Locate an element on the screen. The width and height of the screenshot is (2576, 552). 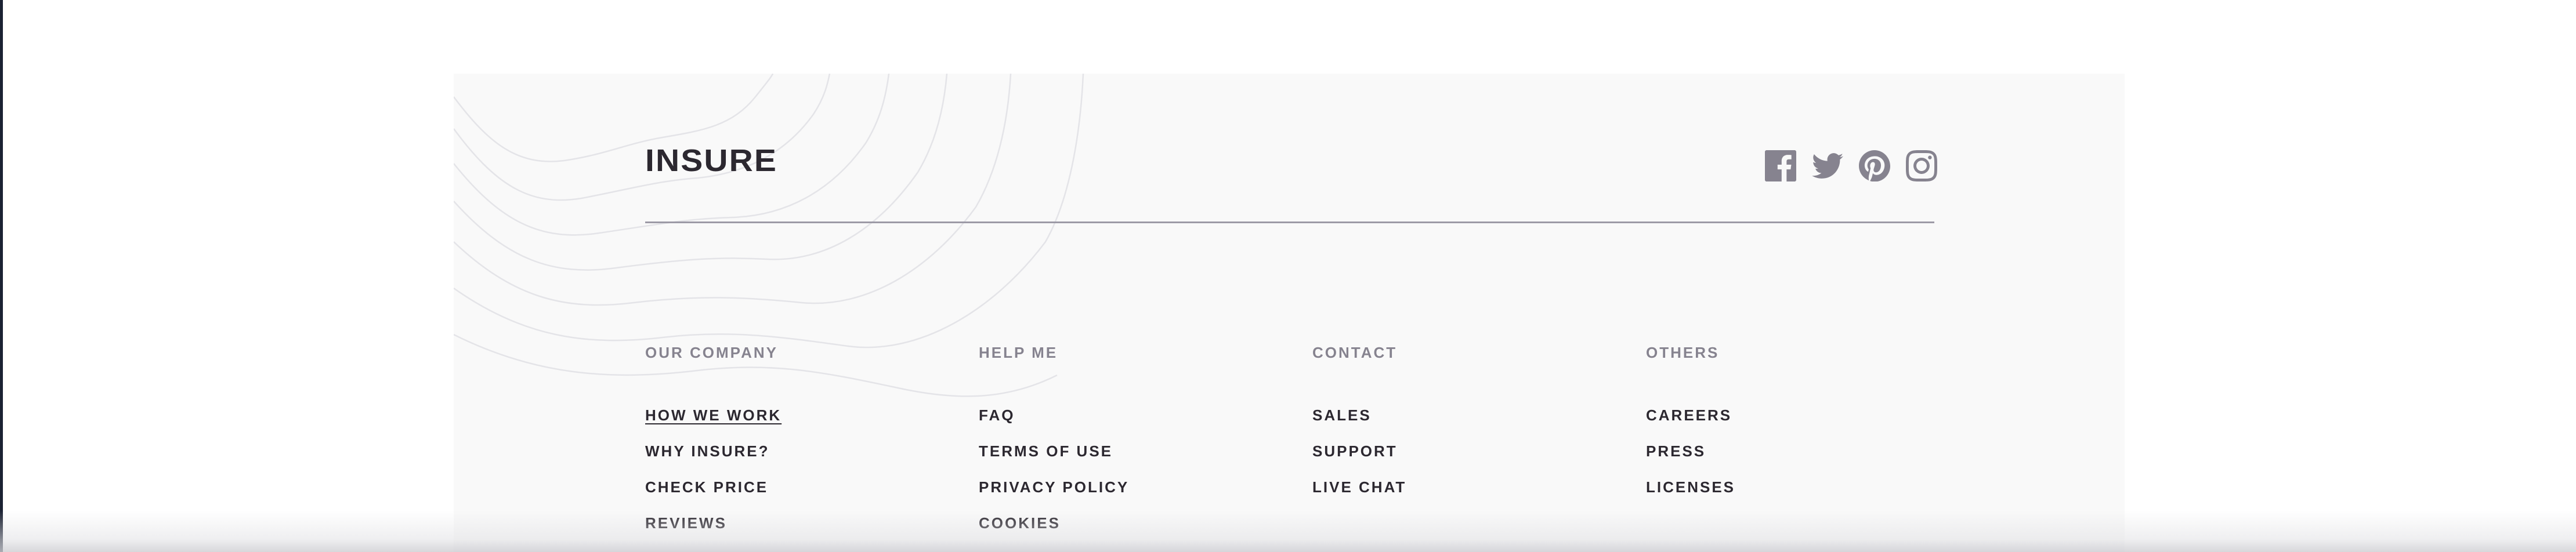
link-cookies: COOKIES is located at coordinates (1020, 523).